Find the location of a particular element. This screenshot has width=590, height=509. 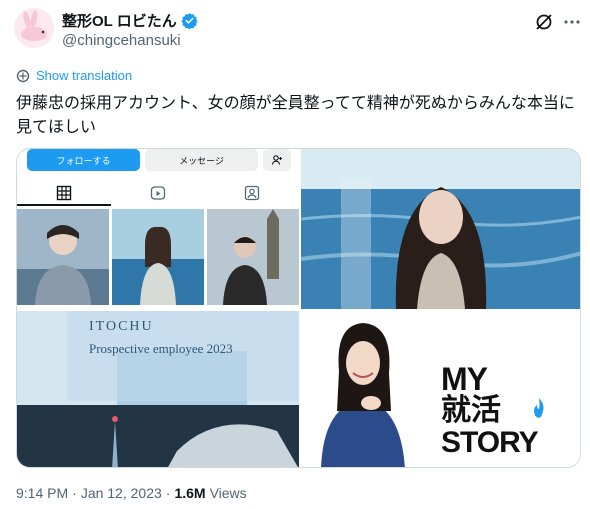

tagged-icon is located at coordinates (252, 193).